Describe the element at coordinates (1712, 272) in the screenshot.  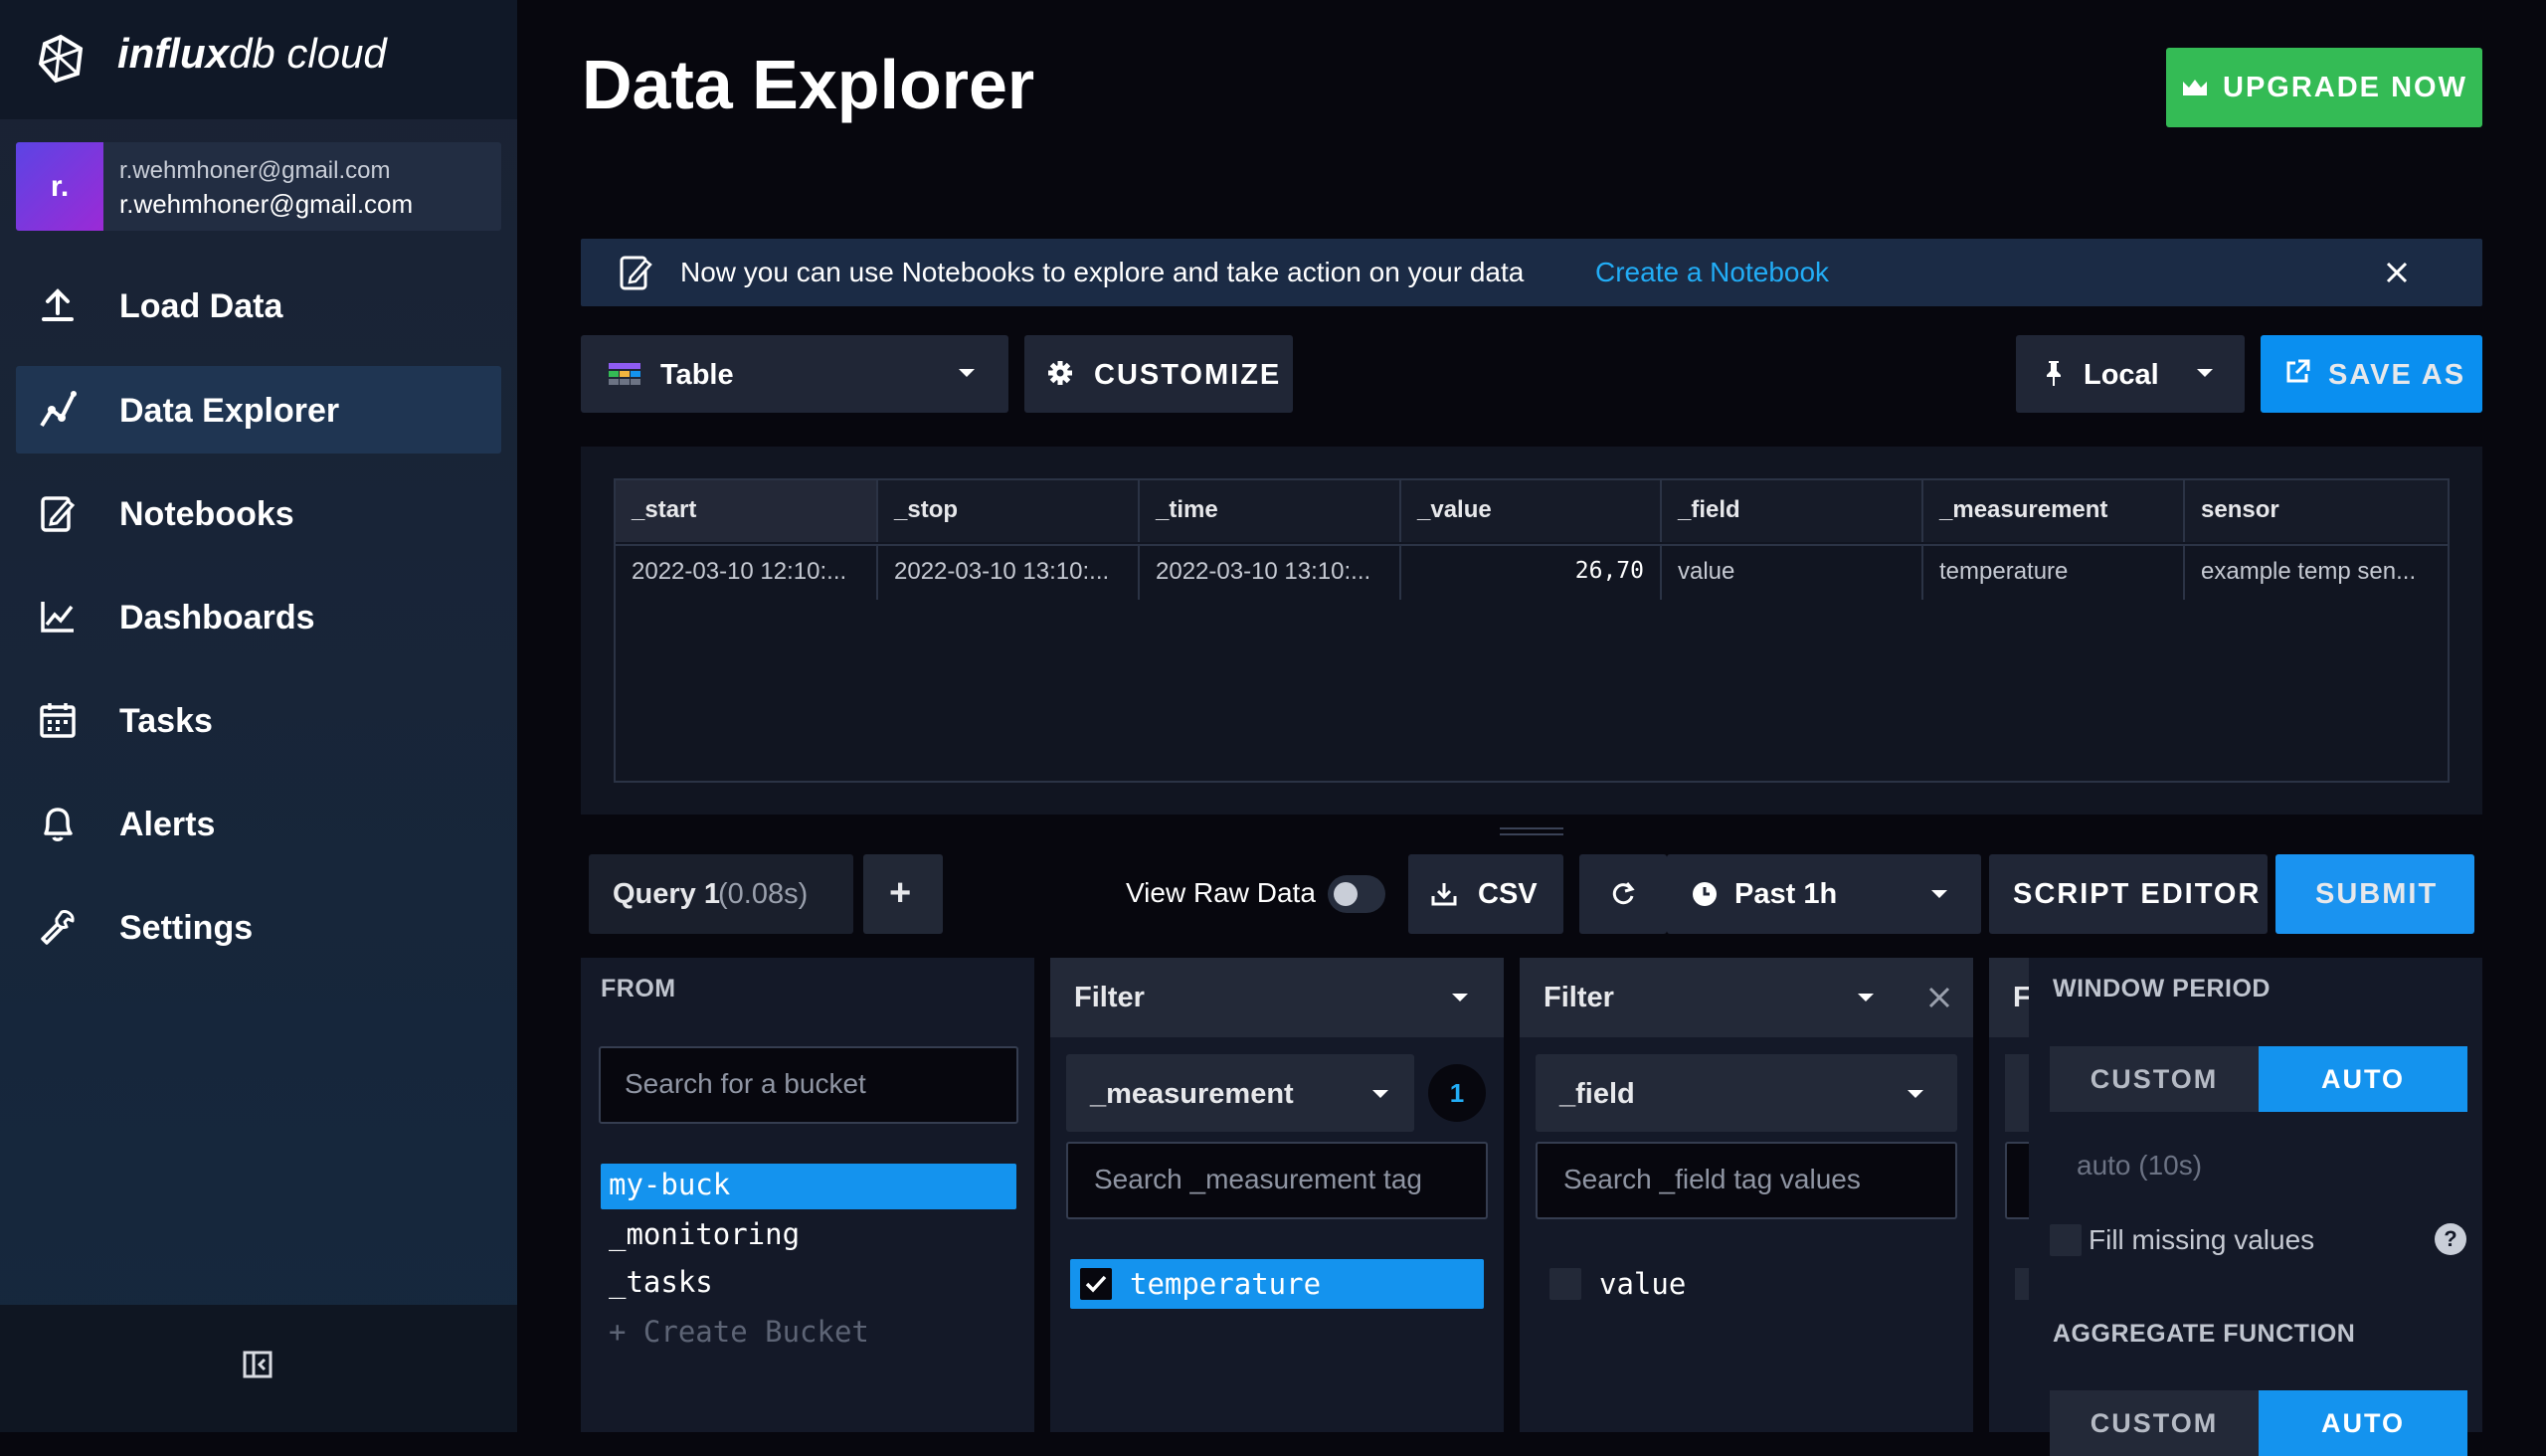
I see `create-notebook-link: Create a Notebook` at that location.